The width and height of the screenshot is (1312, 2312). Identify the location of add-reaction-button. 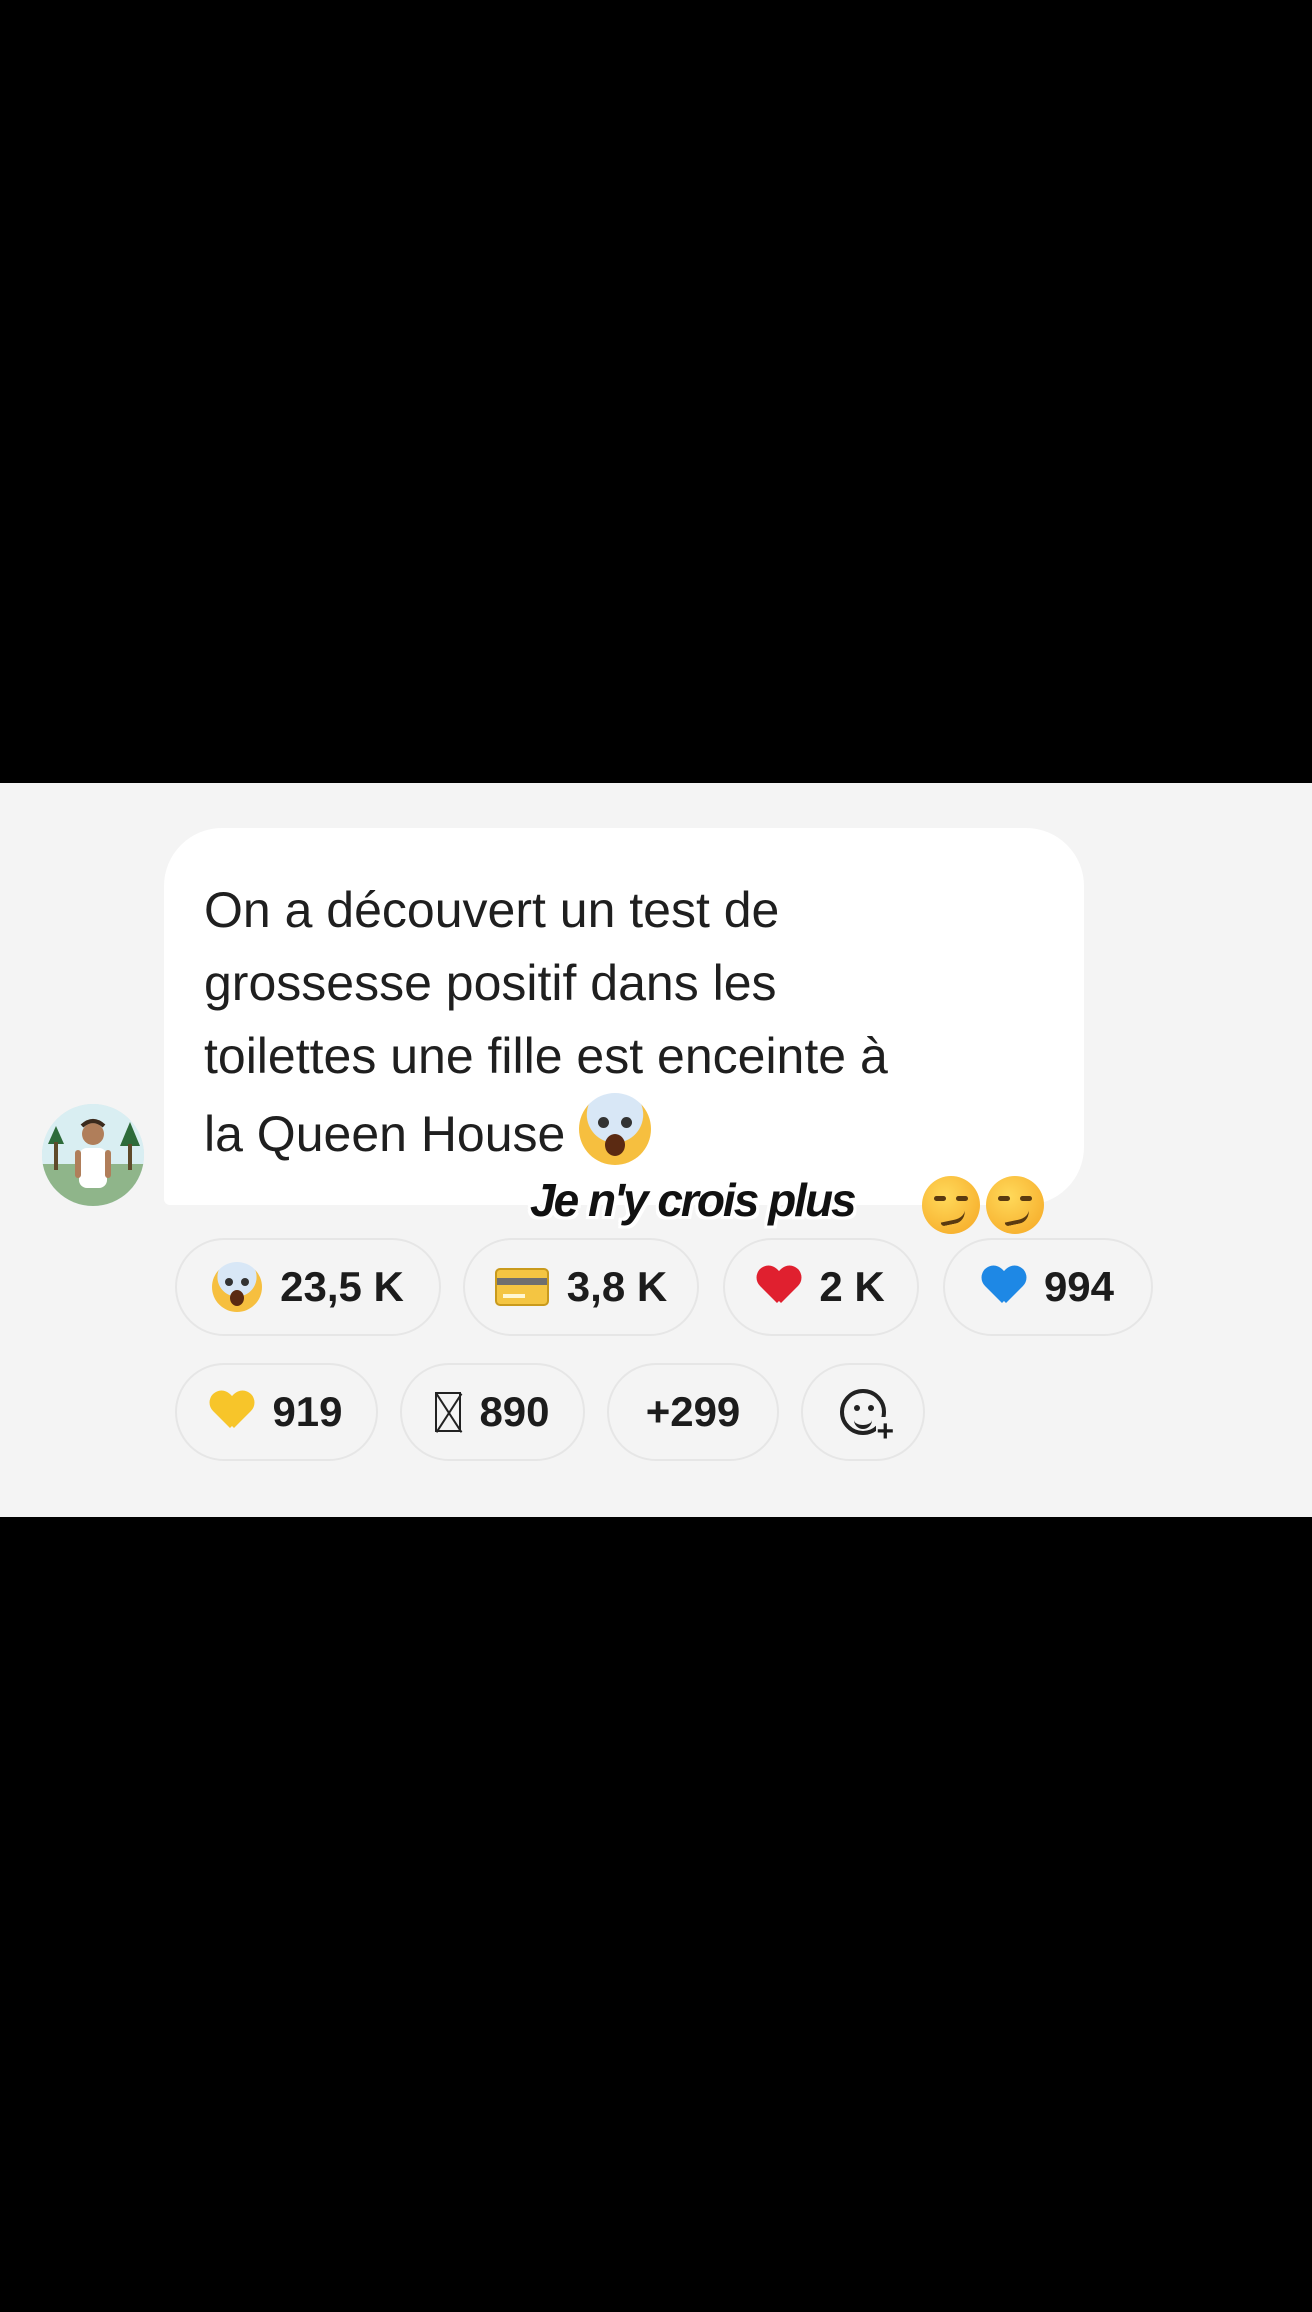
(863, 1412).